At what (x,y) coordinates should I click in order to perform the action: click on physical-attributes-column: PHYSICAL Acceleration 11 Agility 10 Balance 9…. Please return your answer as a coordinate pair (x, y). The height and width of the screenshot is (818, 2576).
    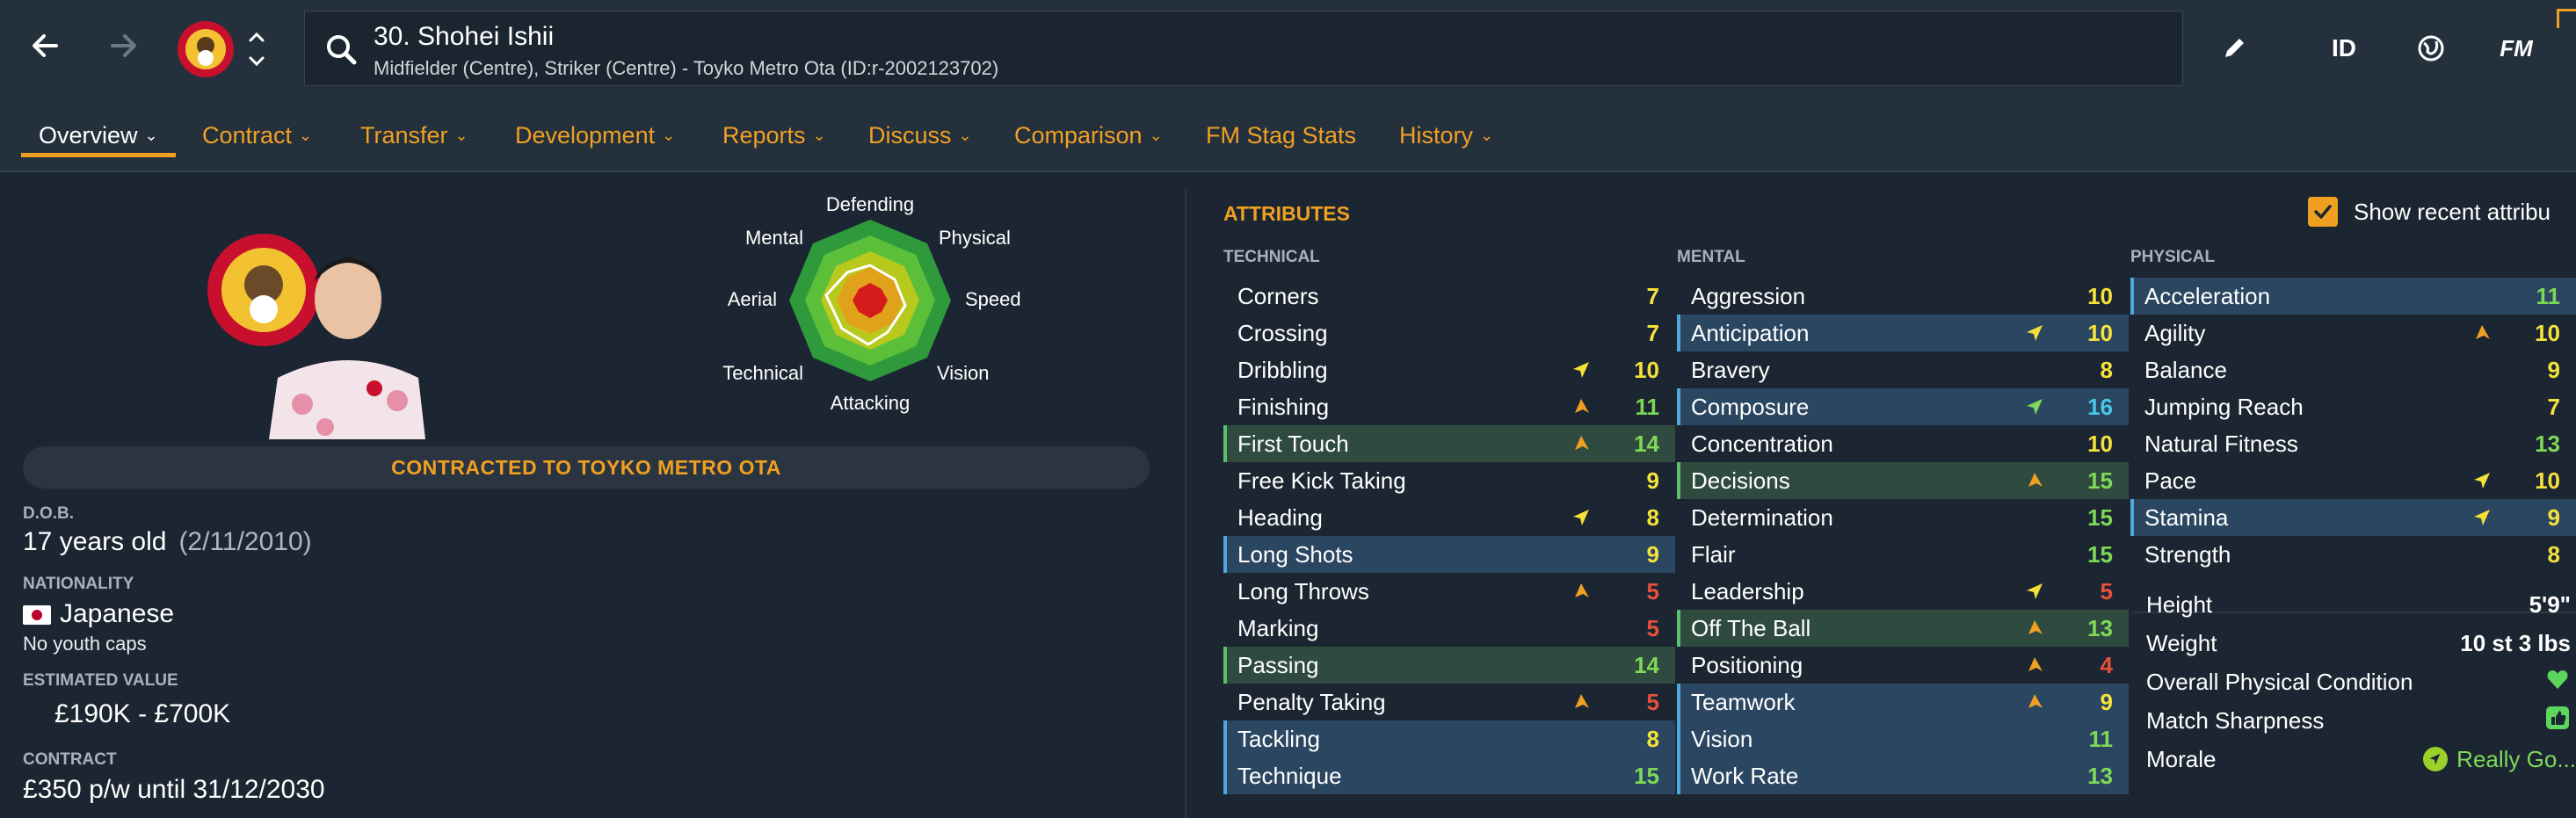
    Looking at the image, I should click on (2353, 411).